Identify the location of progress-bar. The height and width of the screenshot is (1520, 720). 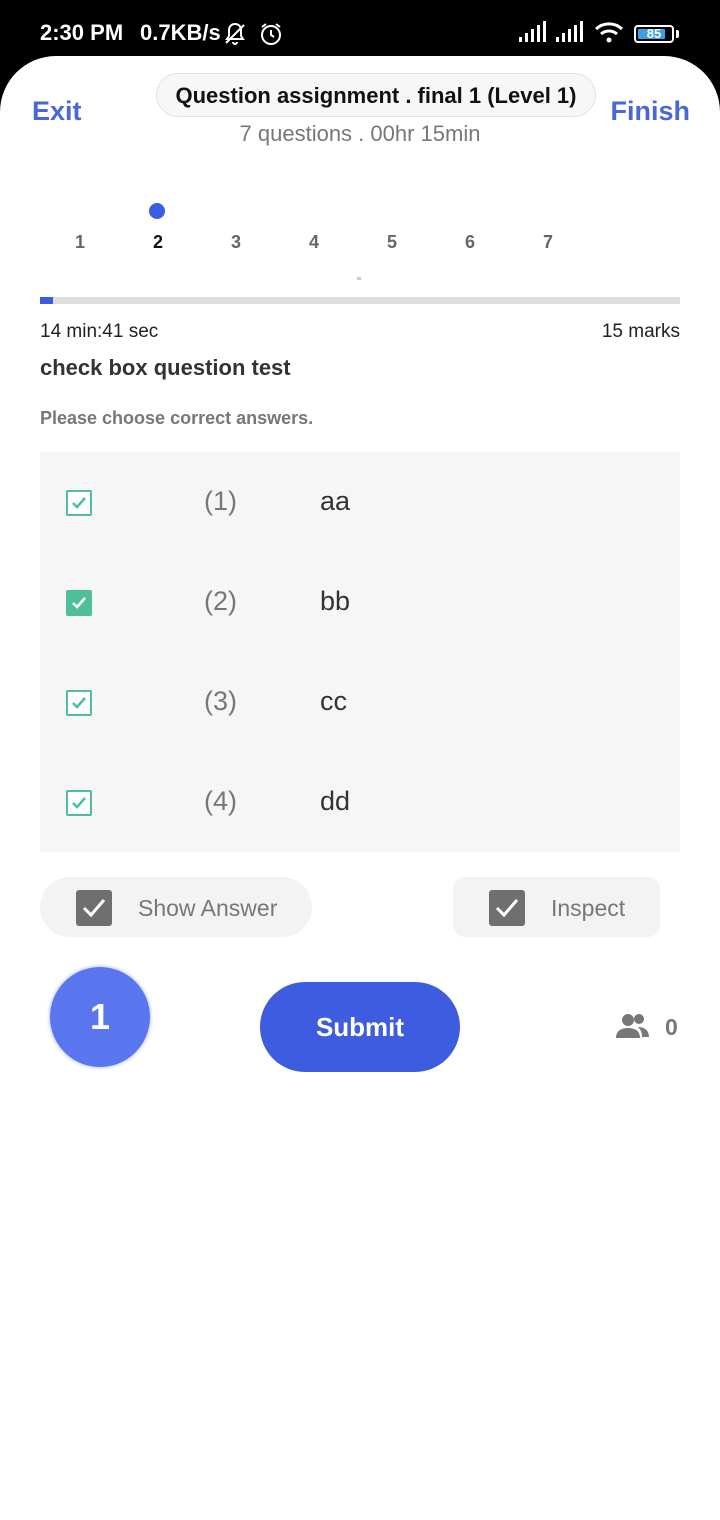
(360, 300).